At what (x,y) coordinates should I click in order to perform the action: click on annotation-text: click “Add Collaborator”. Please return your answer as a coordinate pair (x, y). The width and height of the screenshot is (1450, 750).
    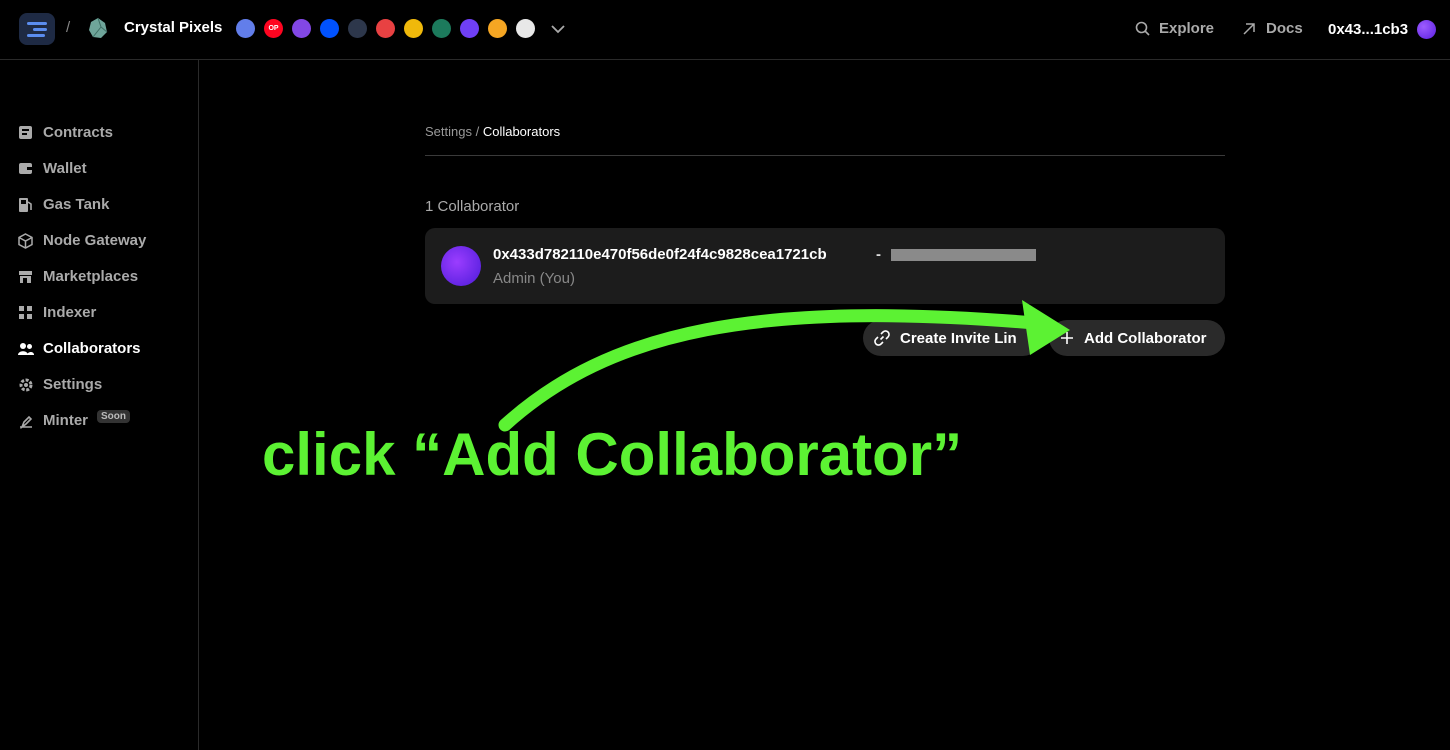
    Looking at the image, I should click on (612, 454).